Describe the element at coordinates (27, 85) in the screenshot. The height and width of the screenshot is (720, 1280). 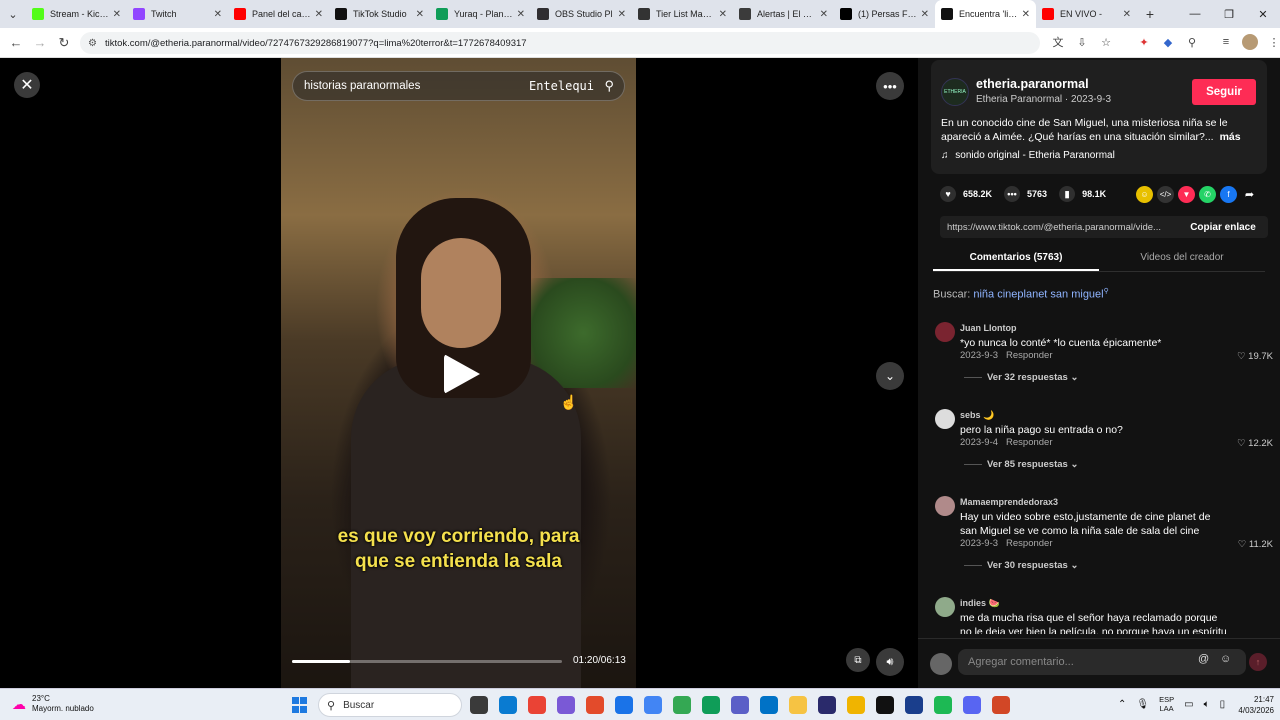
I see `close-icon: ✕` at that location.